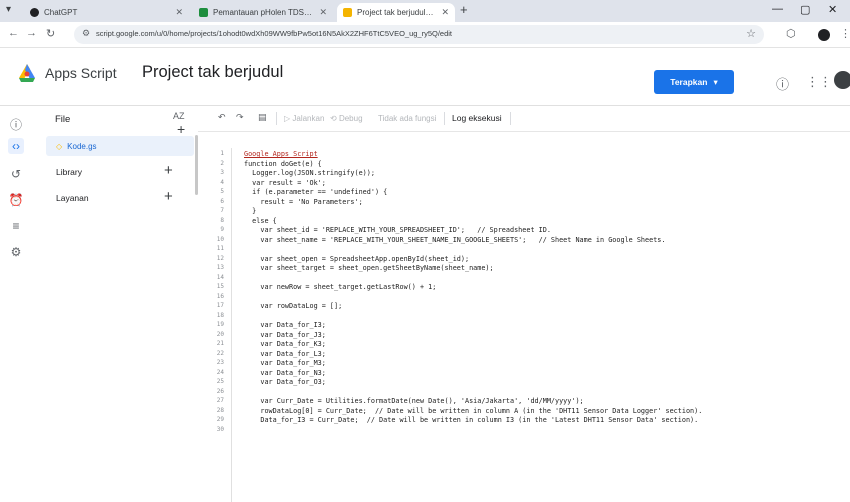 This screenshot has width=850, height=502. Describe the element at coordinates (819, 82) in the screenshot. I see `apps-grid-icon: ⋮⋮` at that location.